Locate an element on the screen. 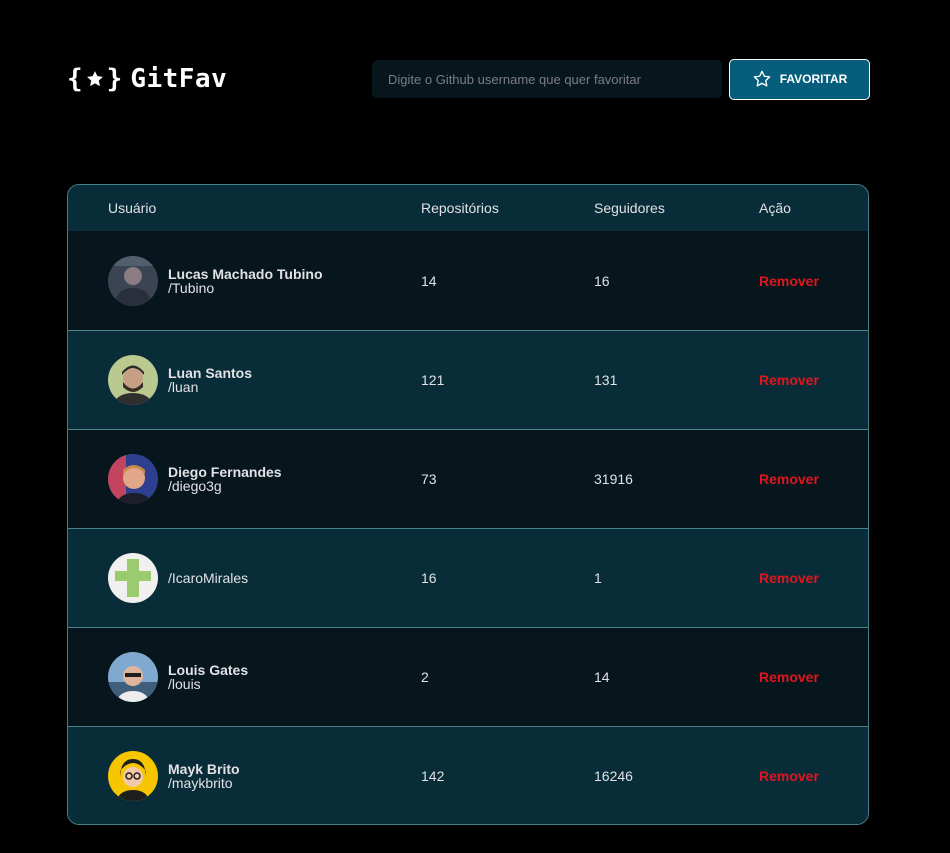 The width and height of the screenshot is (950, 853). repos-count: 16 is located at coordinates (429, 578).